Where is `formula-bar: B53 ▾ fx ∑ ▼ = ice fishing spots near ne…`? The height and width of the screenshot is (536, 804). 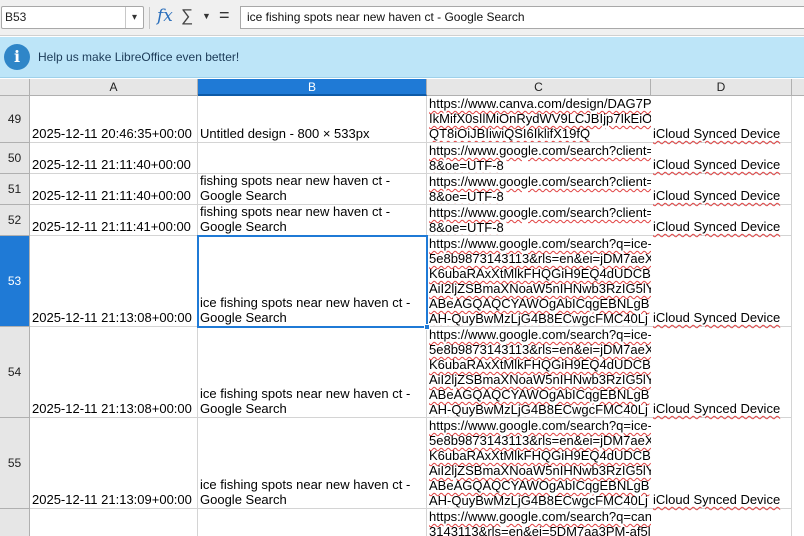
formula-bar: B53 ▾ fx ∑ ▼ = ice fishing spots near ne… is located at coordinates (402, 18).